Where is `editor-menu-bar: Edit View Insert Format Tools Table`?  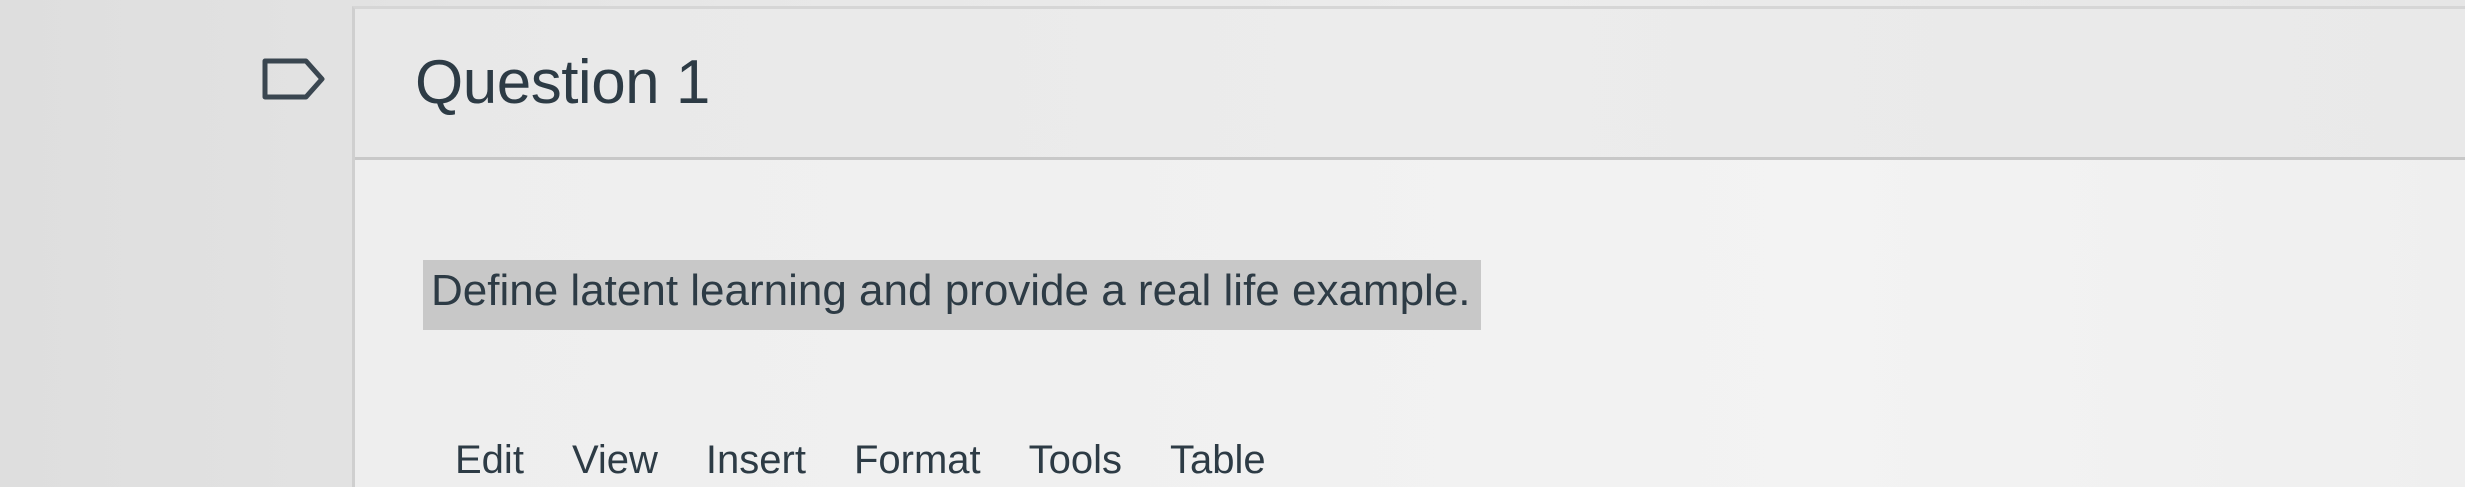 editor-menu-bar: Edit View Insert Format Tools Table is located at coordinates (884, 460).